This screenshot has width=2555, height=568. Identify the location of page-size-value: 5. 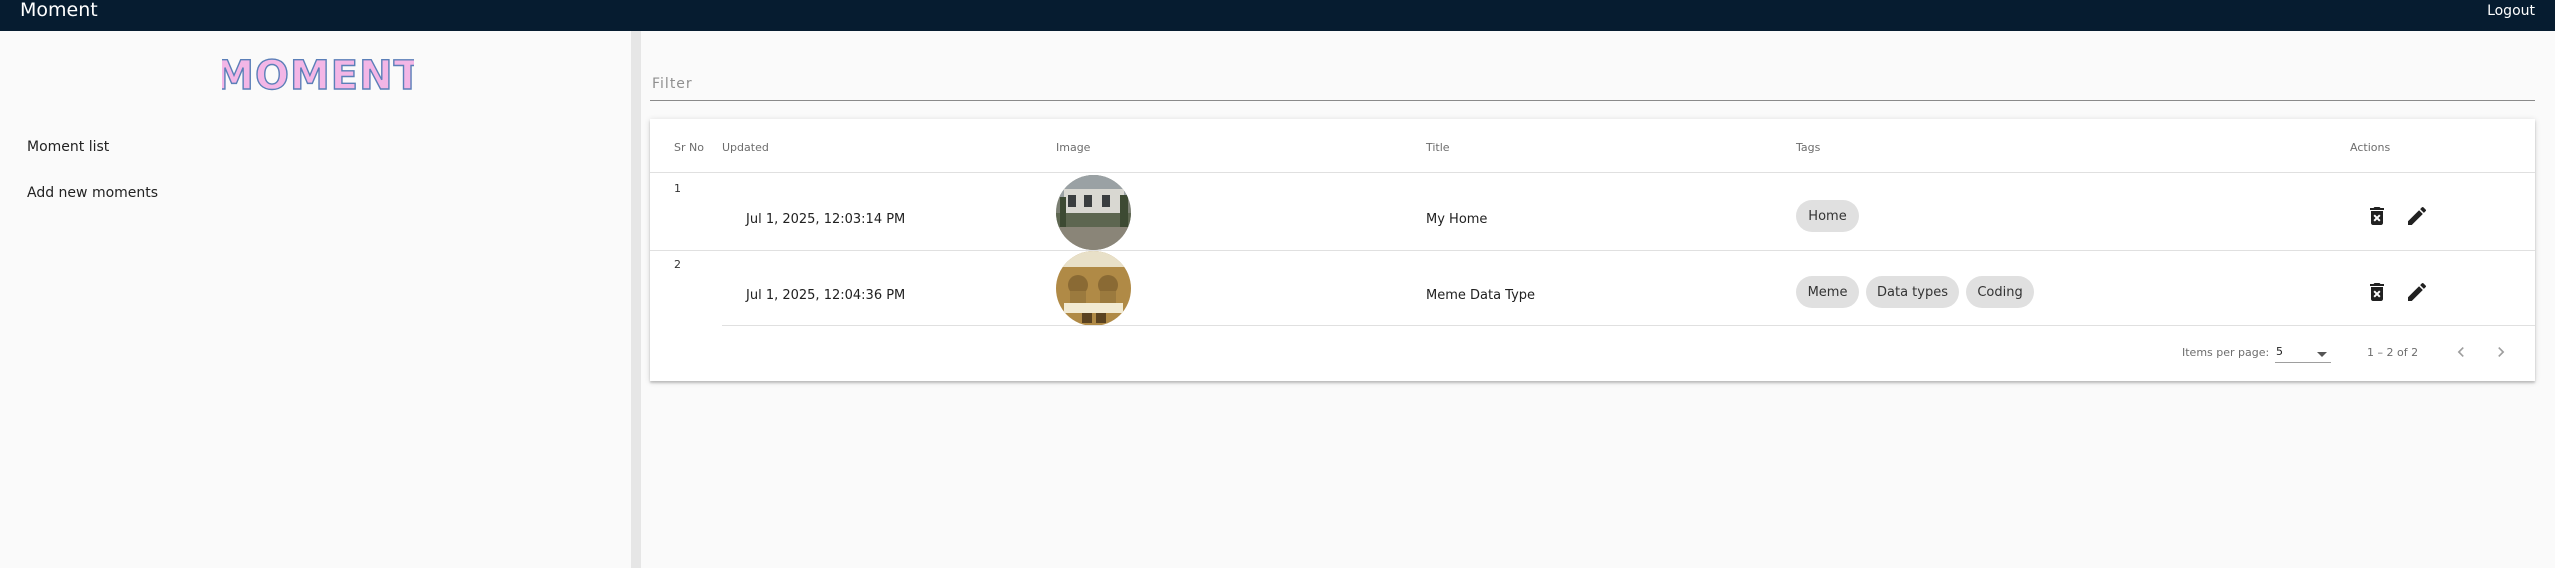
(2279, 351).